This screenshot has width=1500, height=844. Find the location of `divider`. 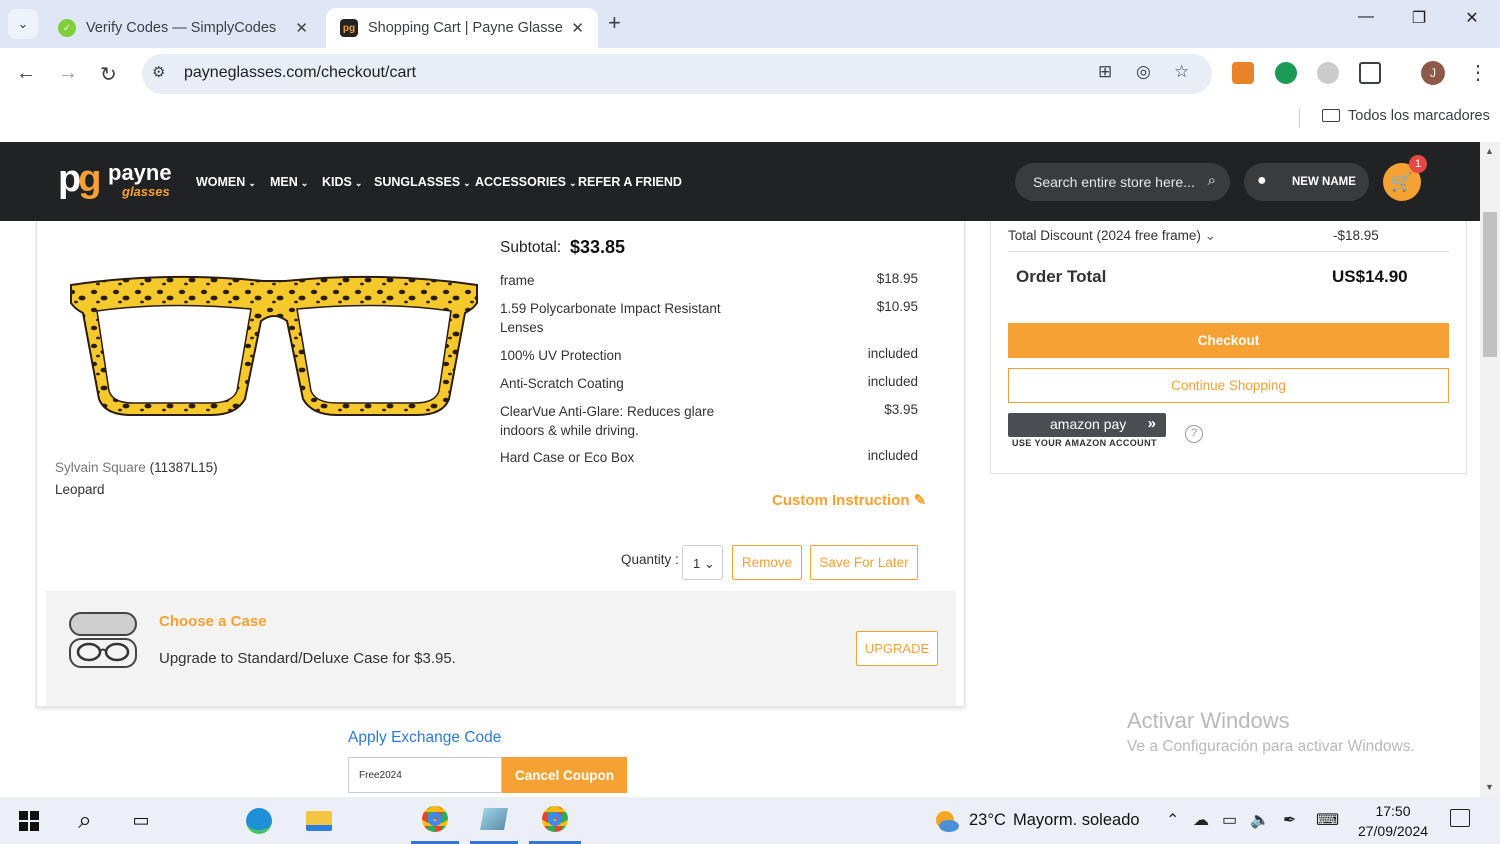

divider is located at coordinates (1228, 251).